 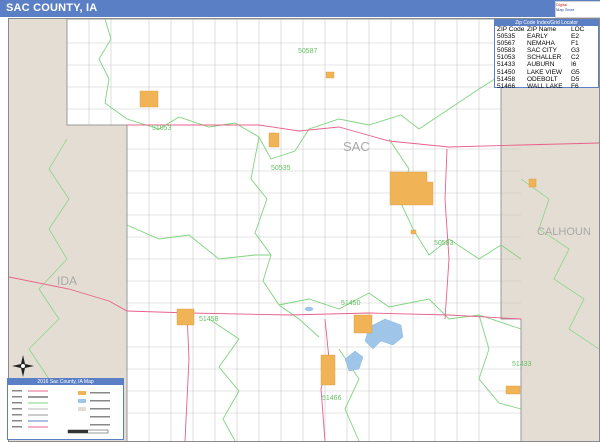 I want to click on city-sac-city, so click(x=411, y=188).